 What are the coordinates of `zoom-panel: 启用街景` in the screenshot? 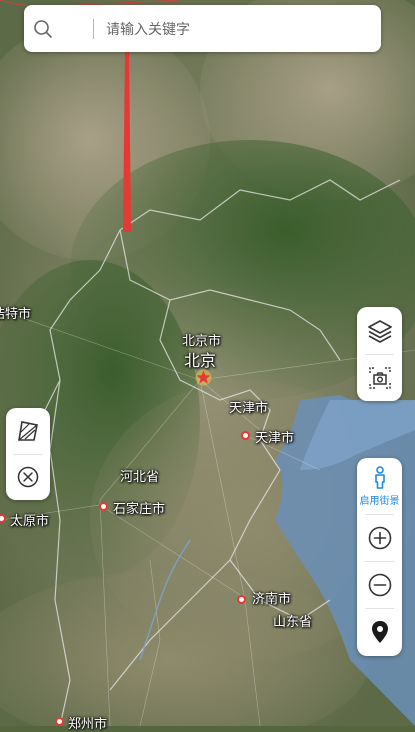 It's located at (379, 557).